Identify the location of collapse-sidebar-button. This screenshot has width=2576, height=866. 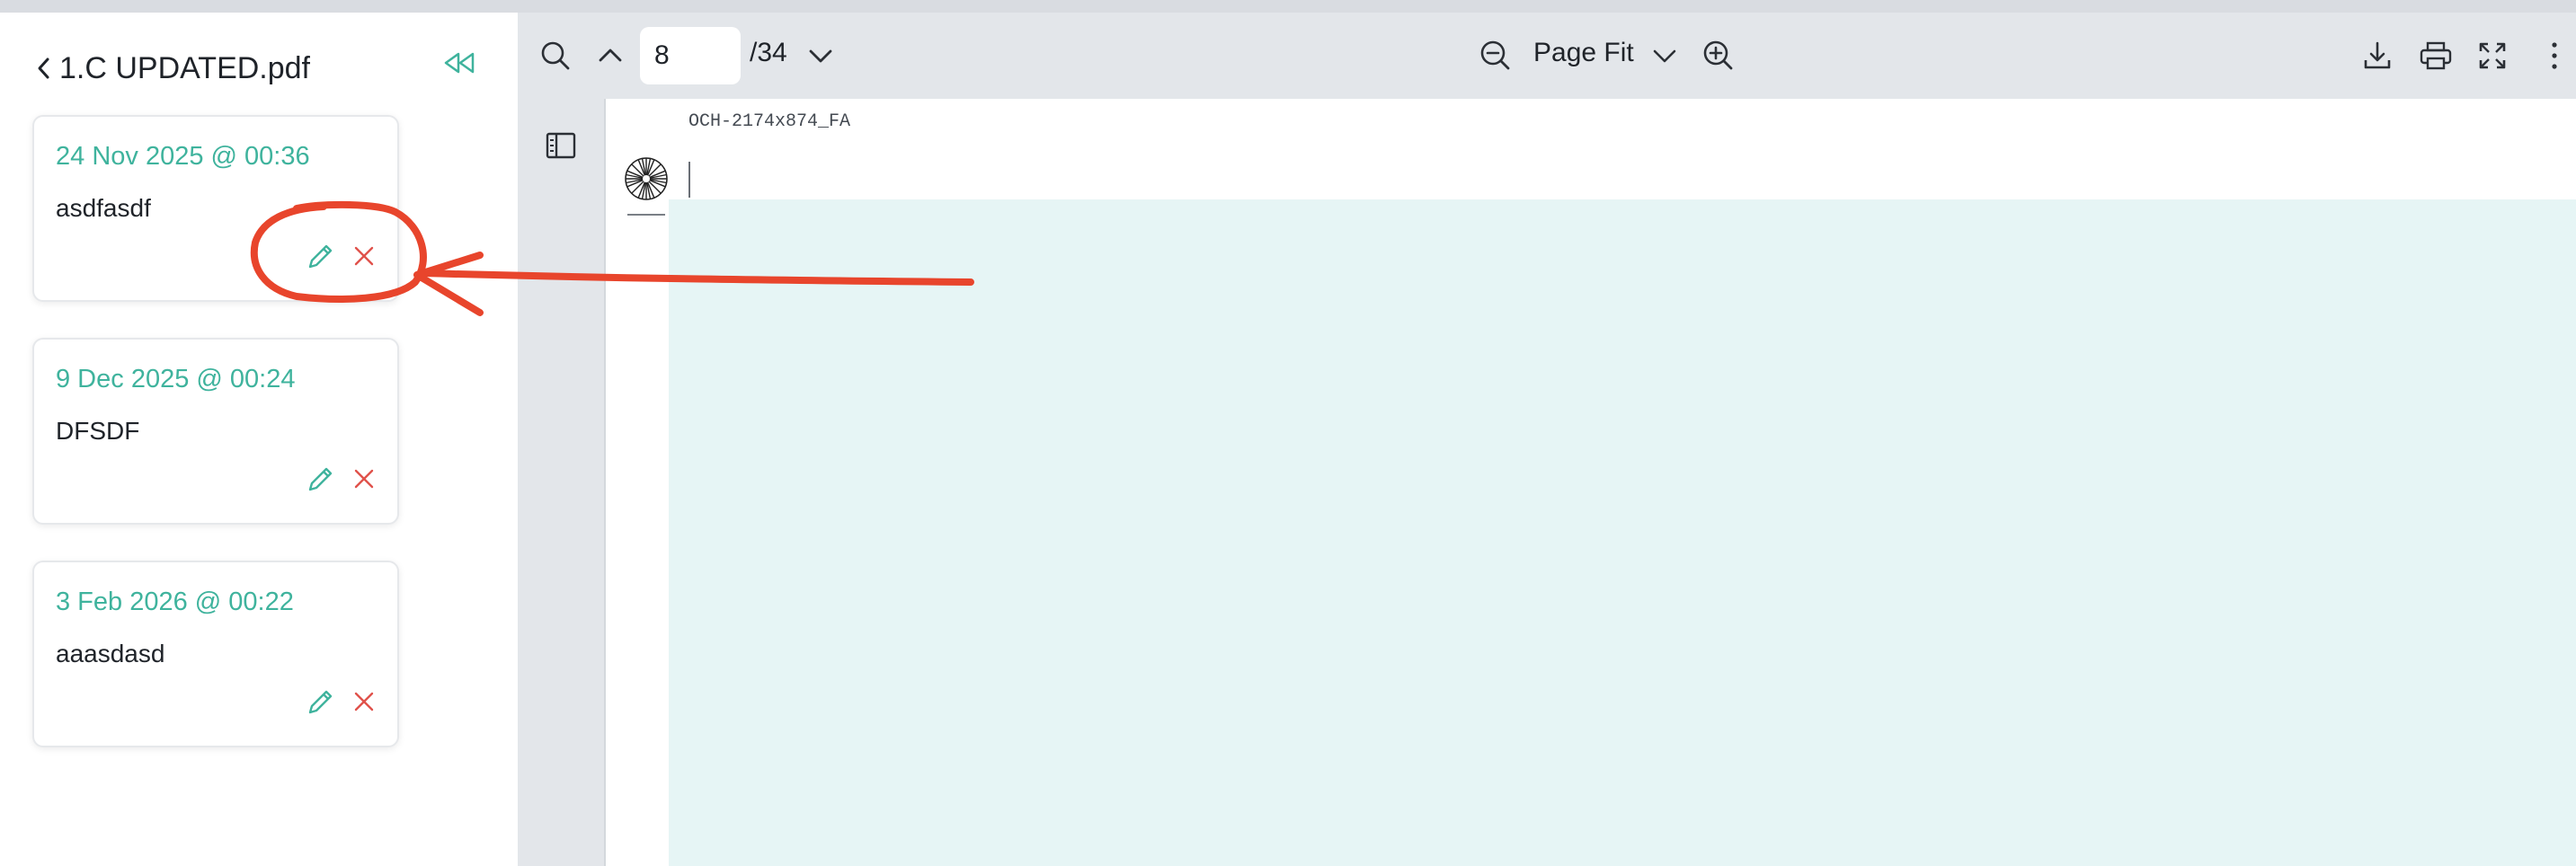
(460, 63).